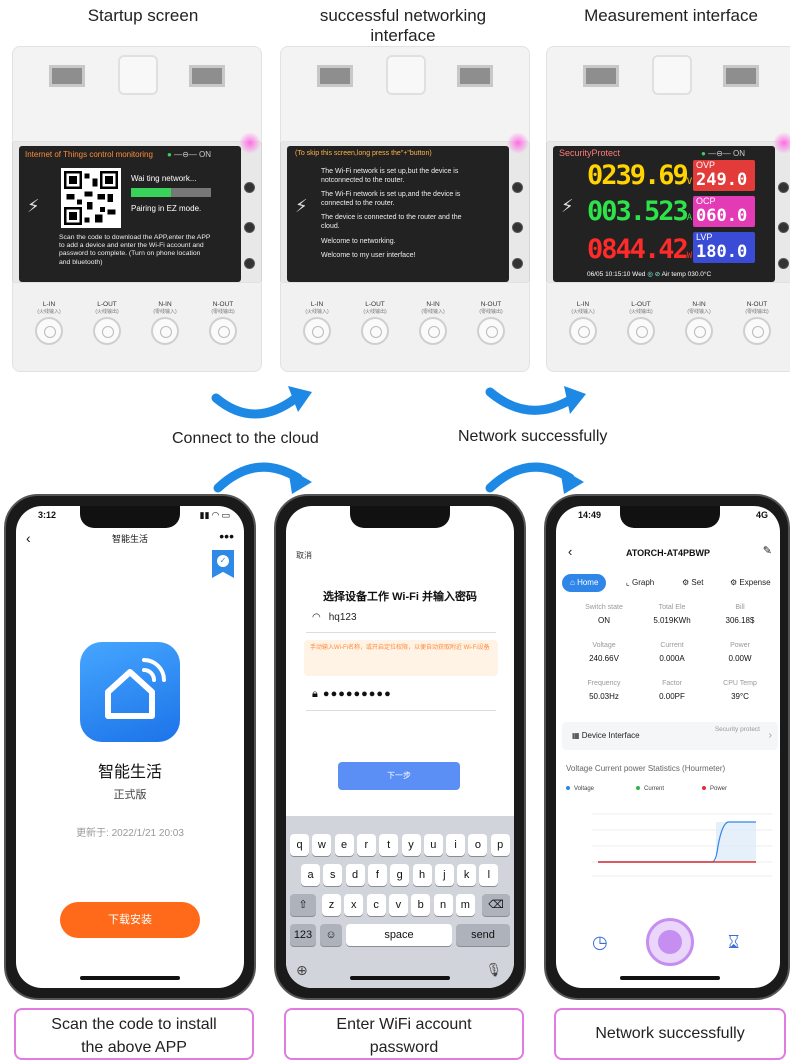 The height and width of the screenshot is (1061, 790). Describe the element at coordinates (733, 942) in the screenshot. I see `hourglass-icon: ⌛︎` at that location.